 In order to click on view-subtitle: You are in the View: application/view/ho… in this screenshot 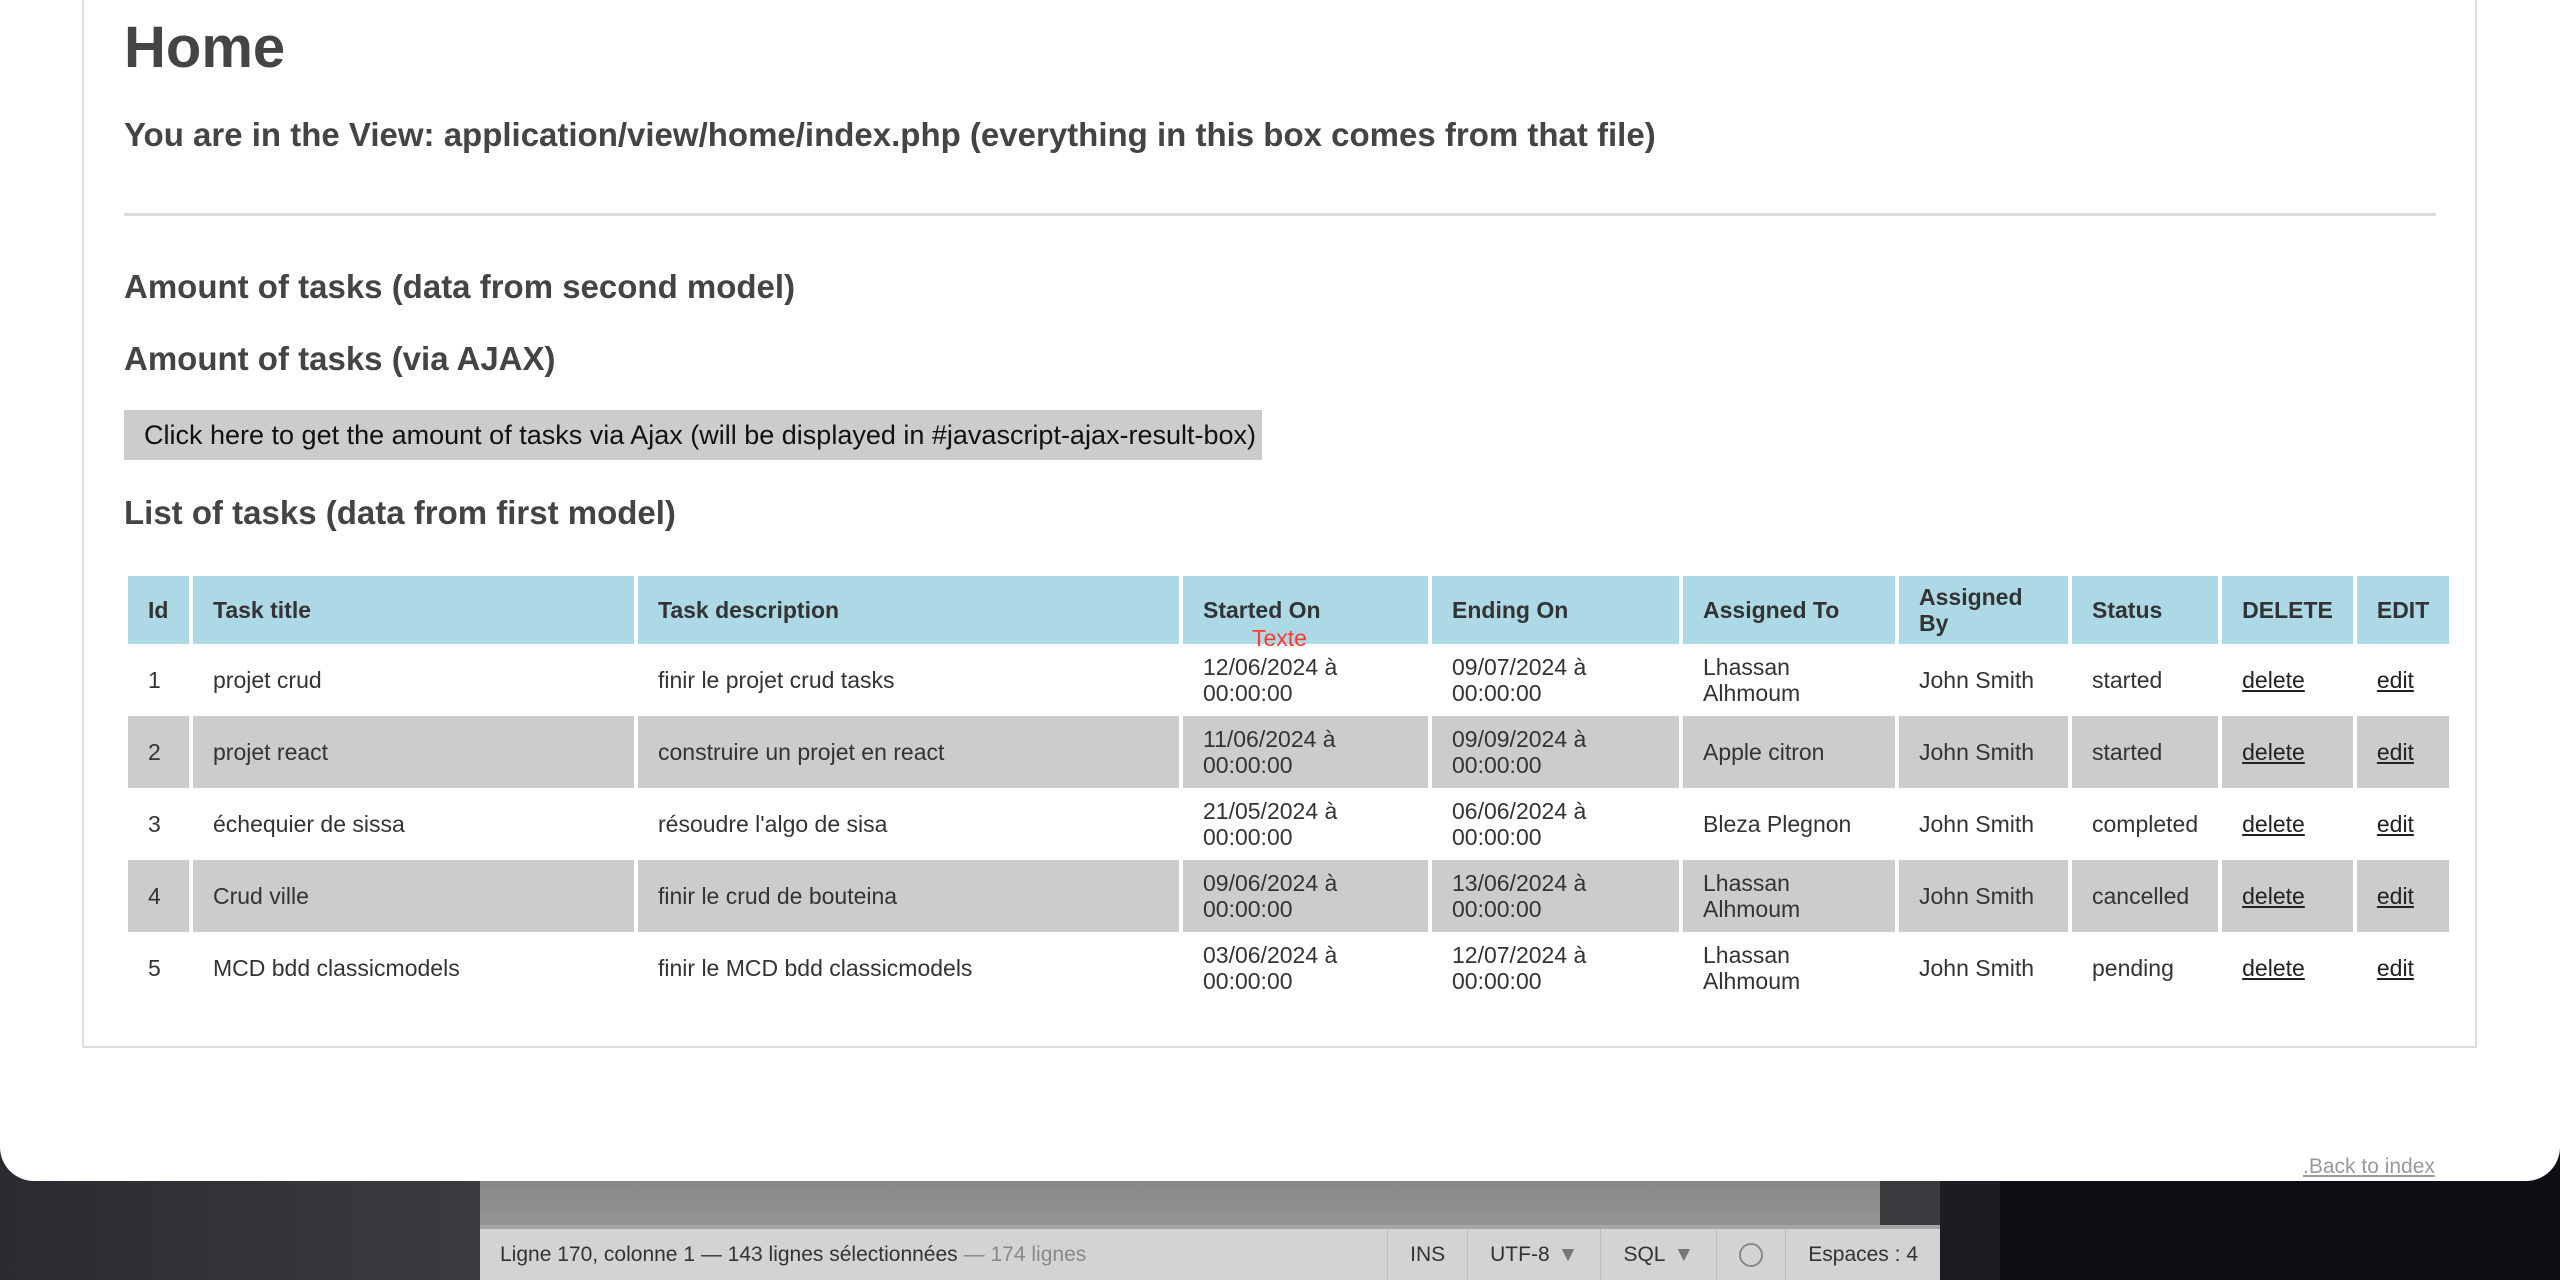, I will do `click(890, 134)`.